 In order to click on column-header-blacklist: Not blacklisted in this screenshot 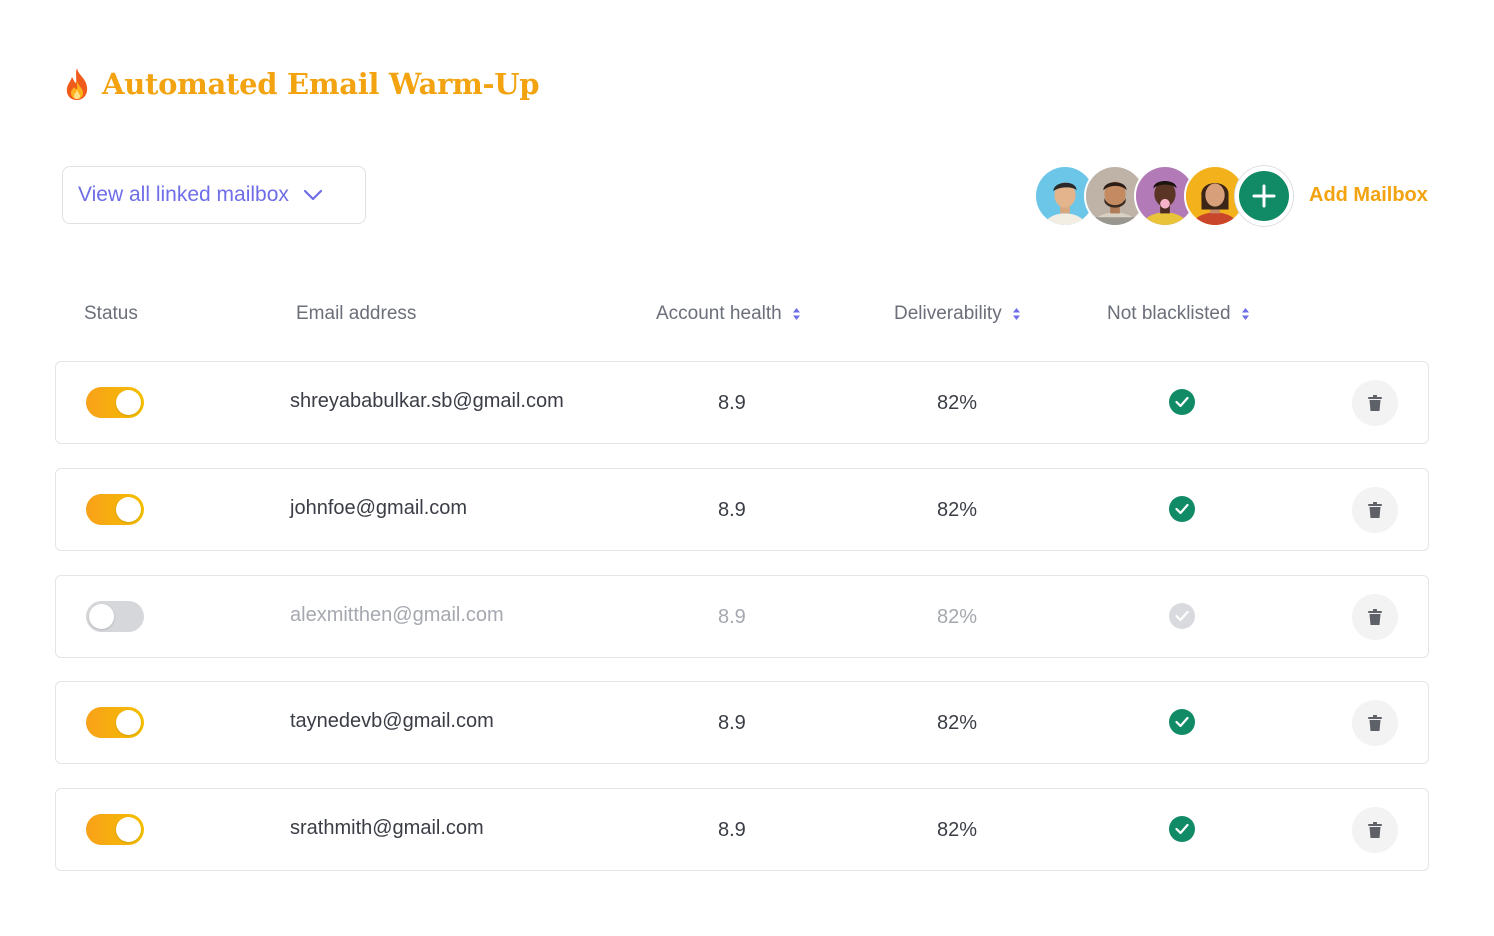, I will do `click(1178, 314)`.